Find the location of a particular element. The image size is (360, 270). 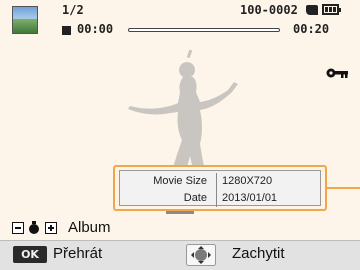

album-dial-icon is located at coordinates (34, 227).